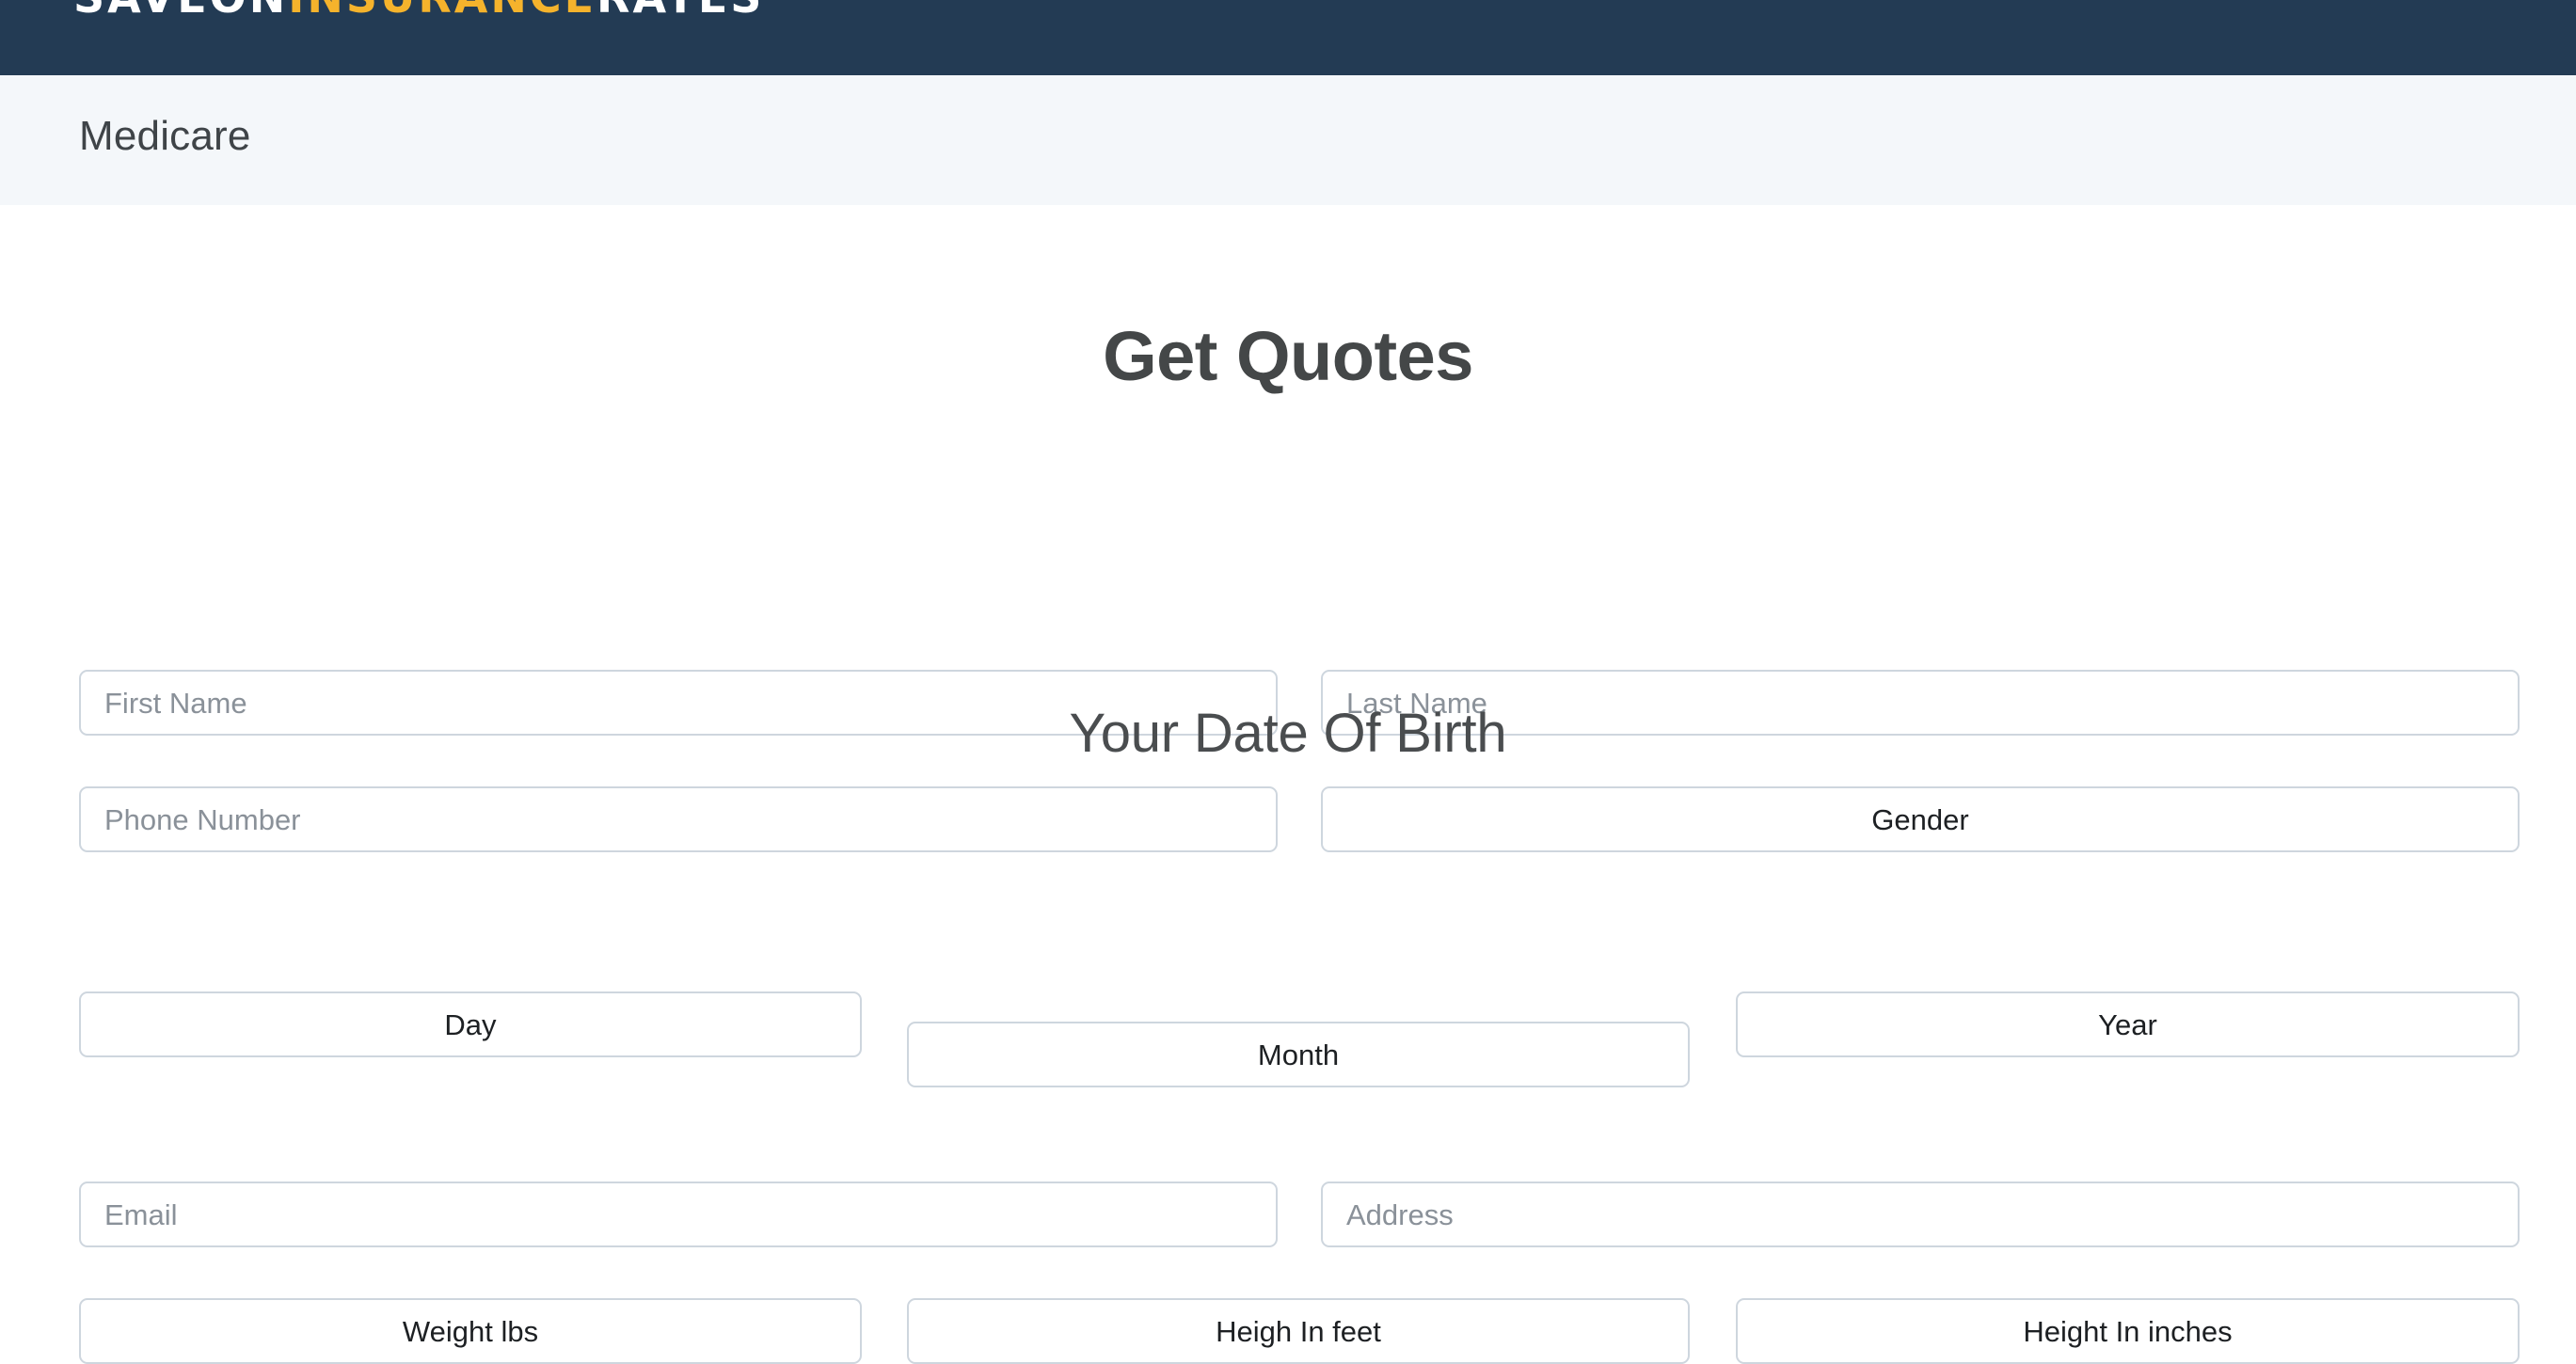 The height and width of the screenshot is (1364, 2576). I want to click on height-inches-select: Height In inches, so click(2128, 1331).